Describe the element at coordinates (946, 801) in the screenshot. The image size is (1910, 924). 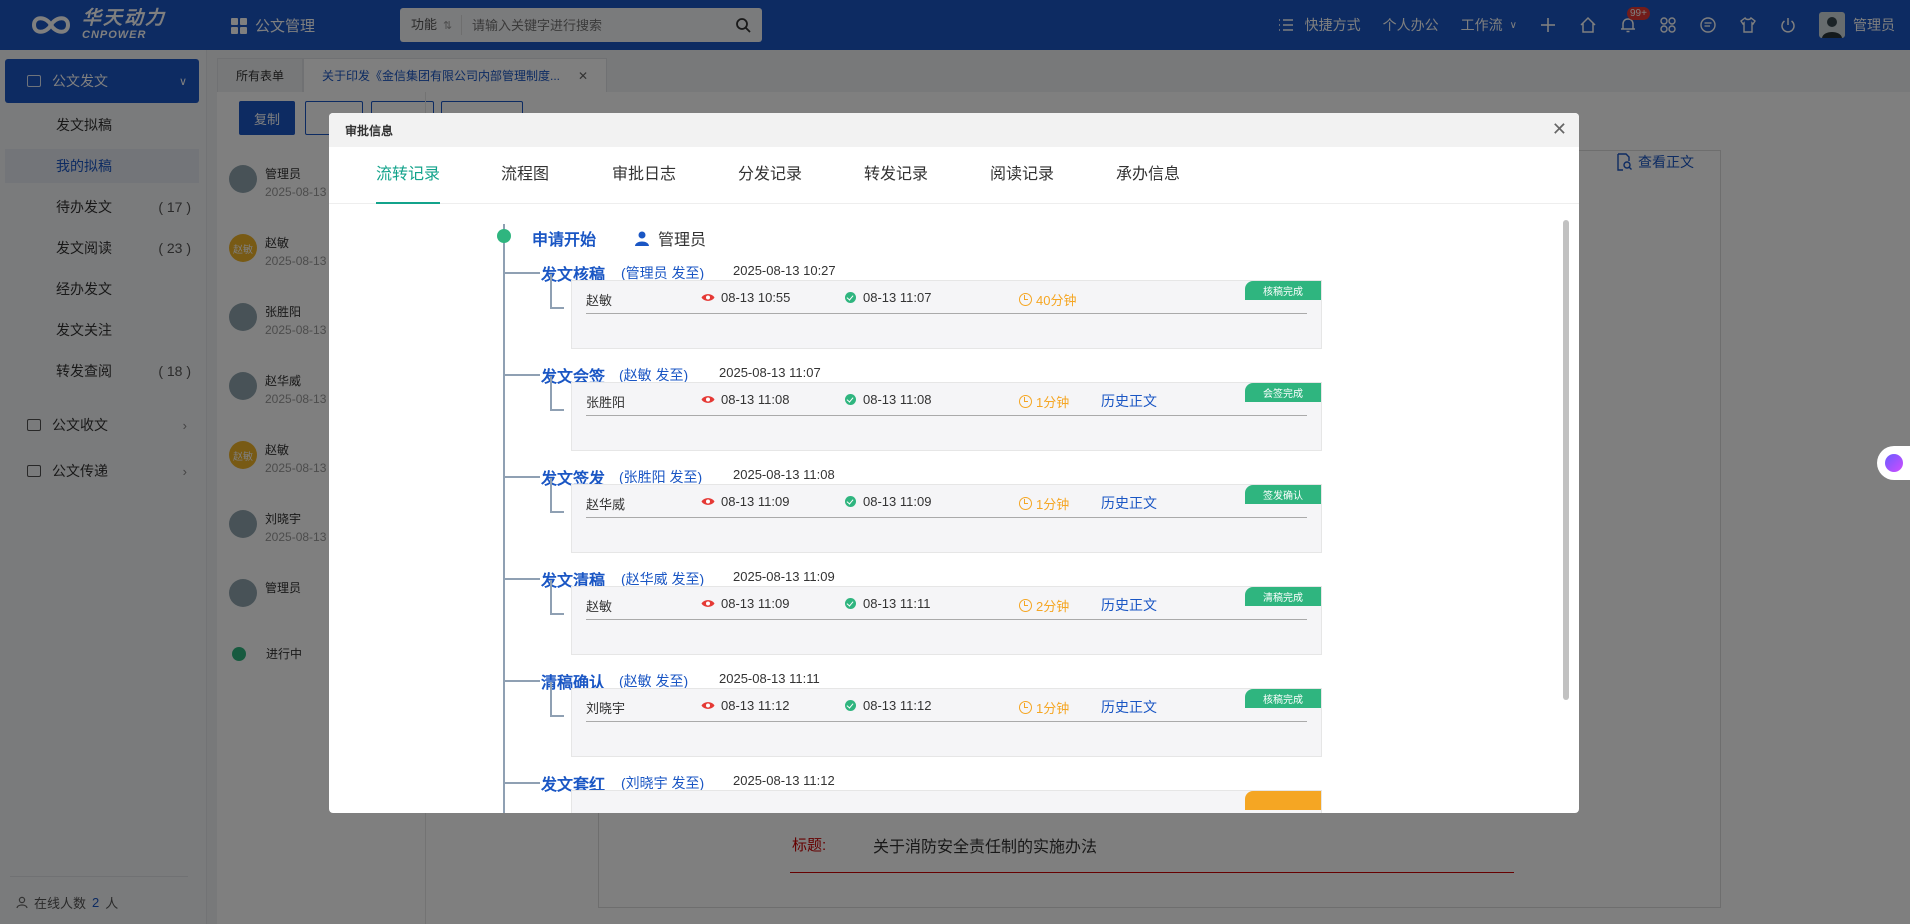
I see `step-card` at that location.